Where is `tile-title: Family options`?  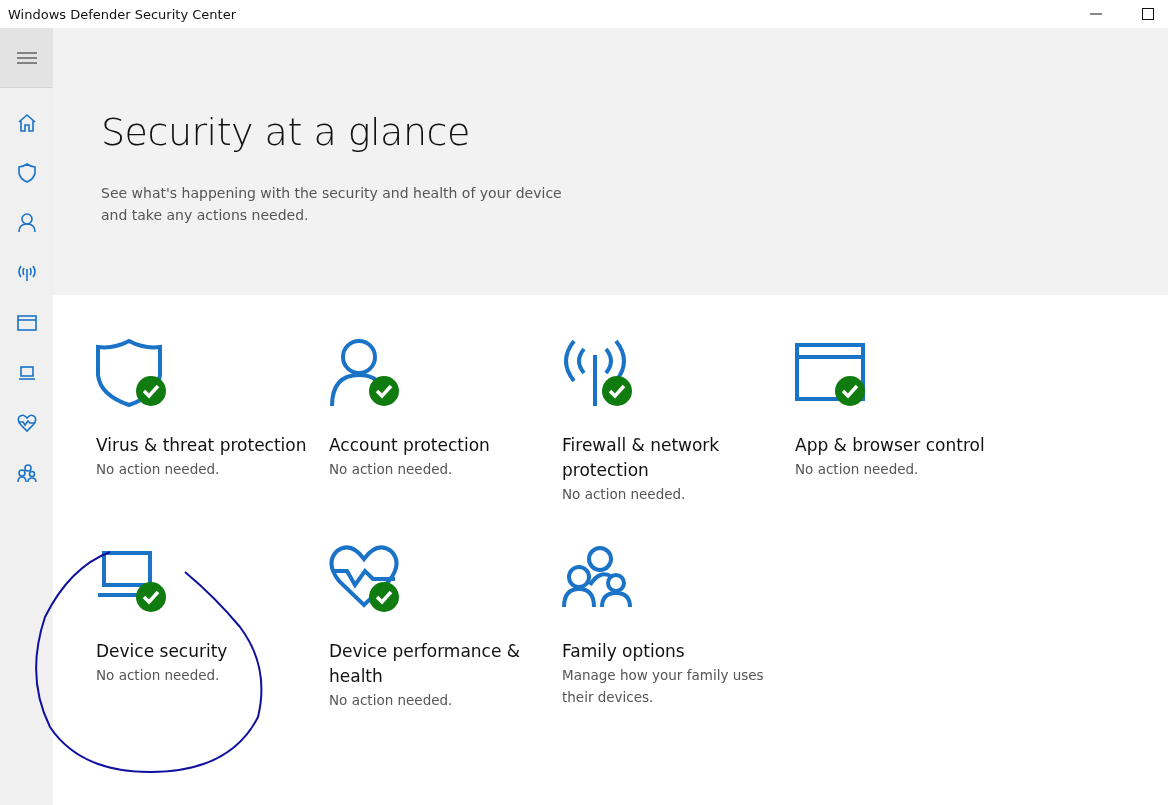
tile-title: Family options is located at coordinates (623, 651).